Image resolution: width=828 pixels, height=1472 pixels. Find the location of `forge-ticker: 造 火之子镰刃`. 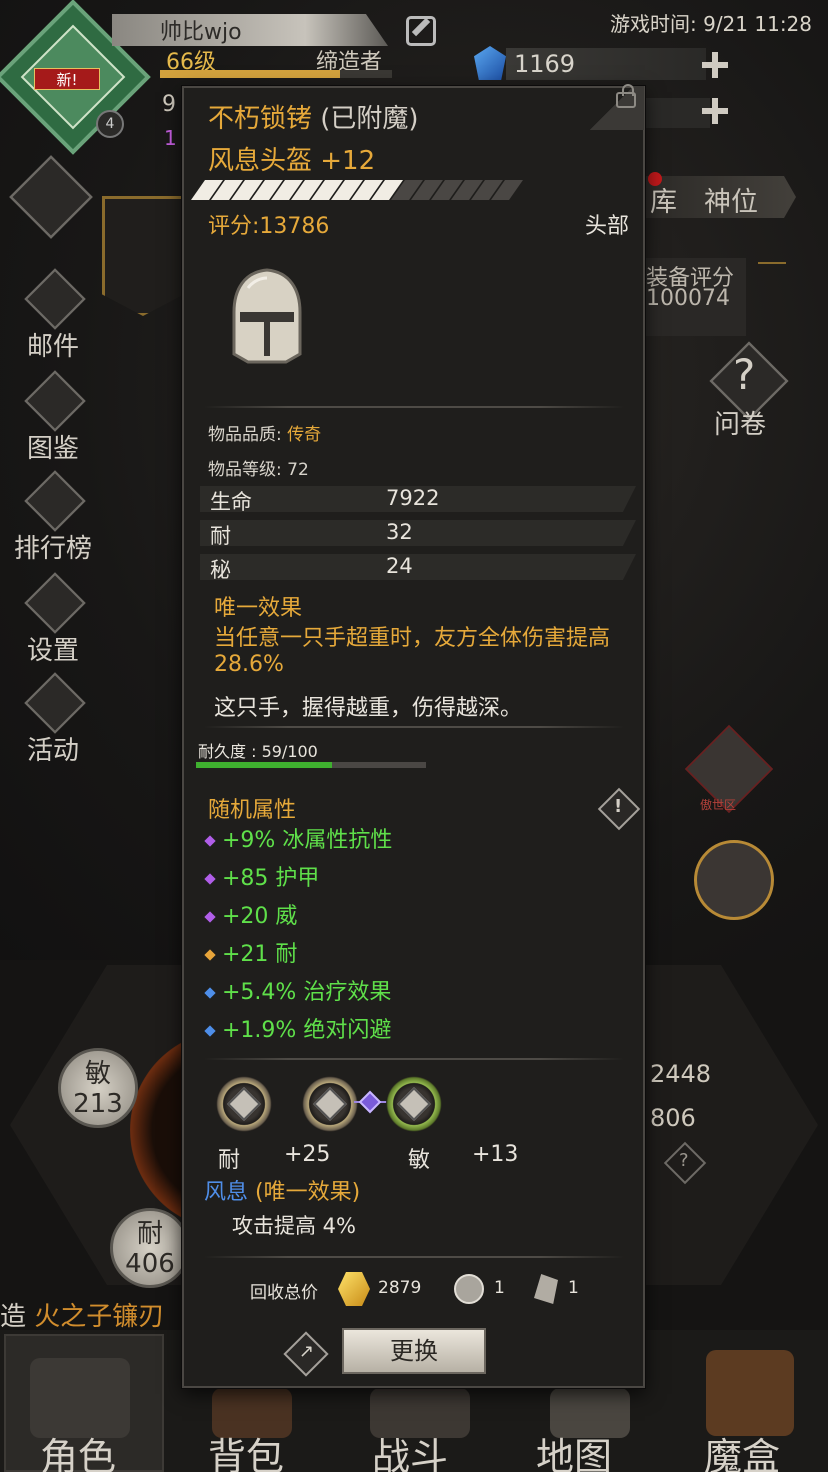

forge-ticker: 造 火之子镰刃 is located at coordinates (82, 1314).